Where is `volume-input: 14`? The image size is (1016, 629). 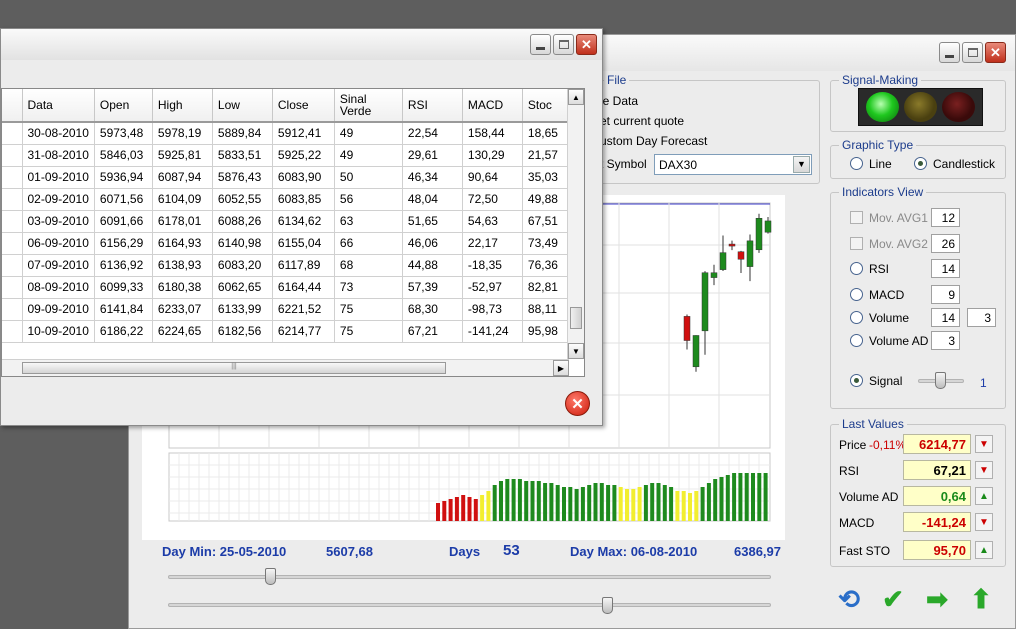
volume-input: 14 is located at coordinates (945, 317).